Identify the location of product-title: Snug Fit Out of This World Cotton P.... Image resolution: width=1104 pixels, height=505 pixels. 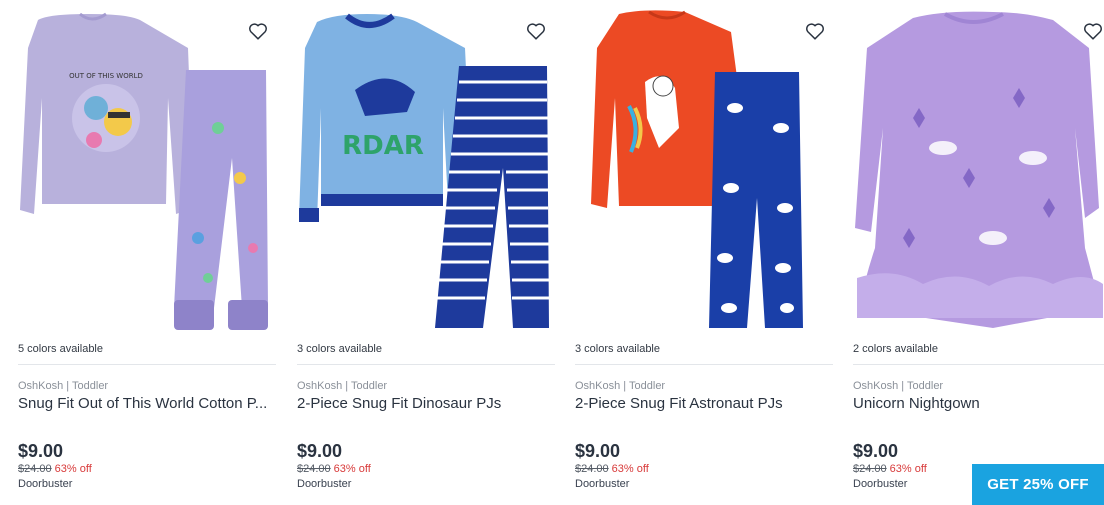
(147, 403).